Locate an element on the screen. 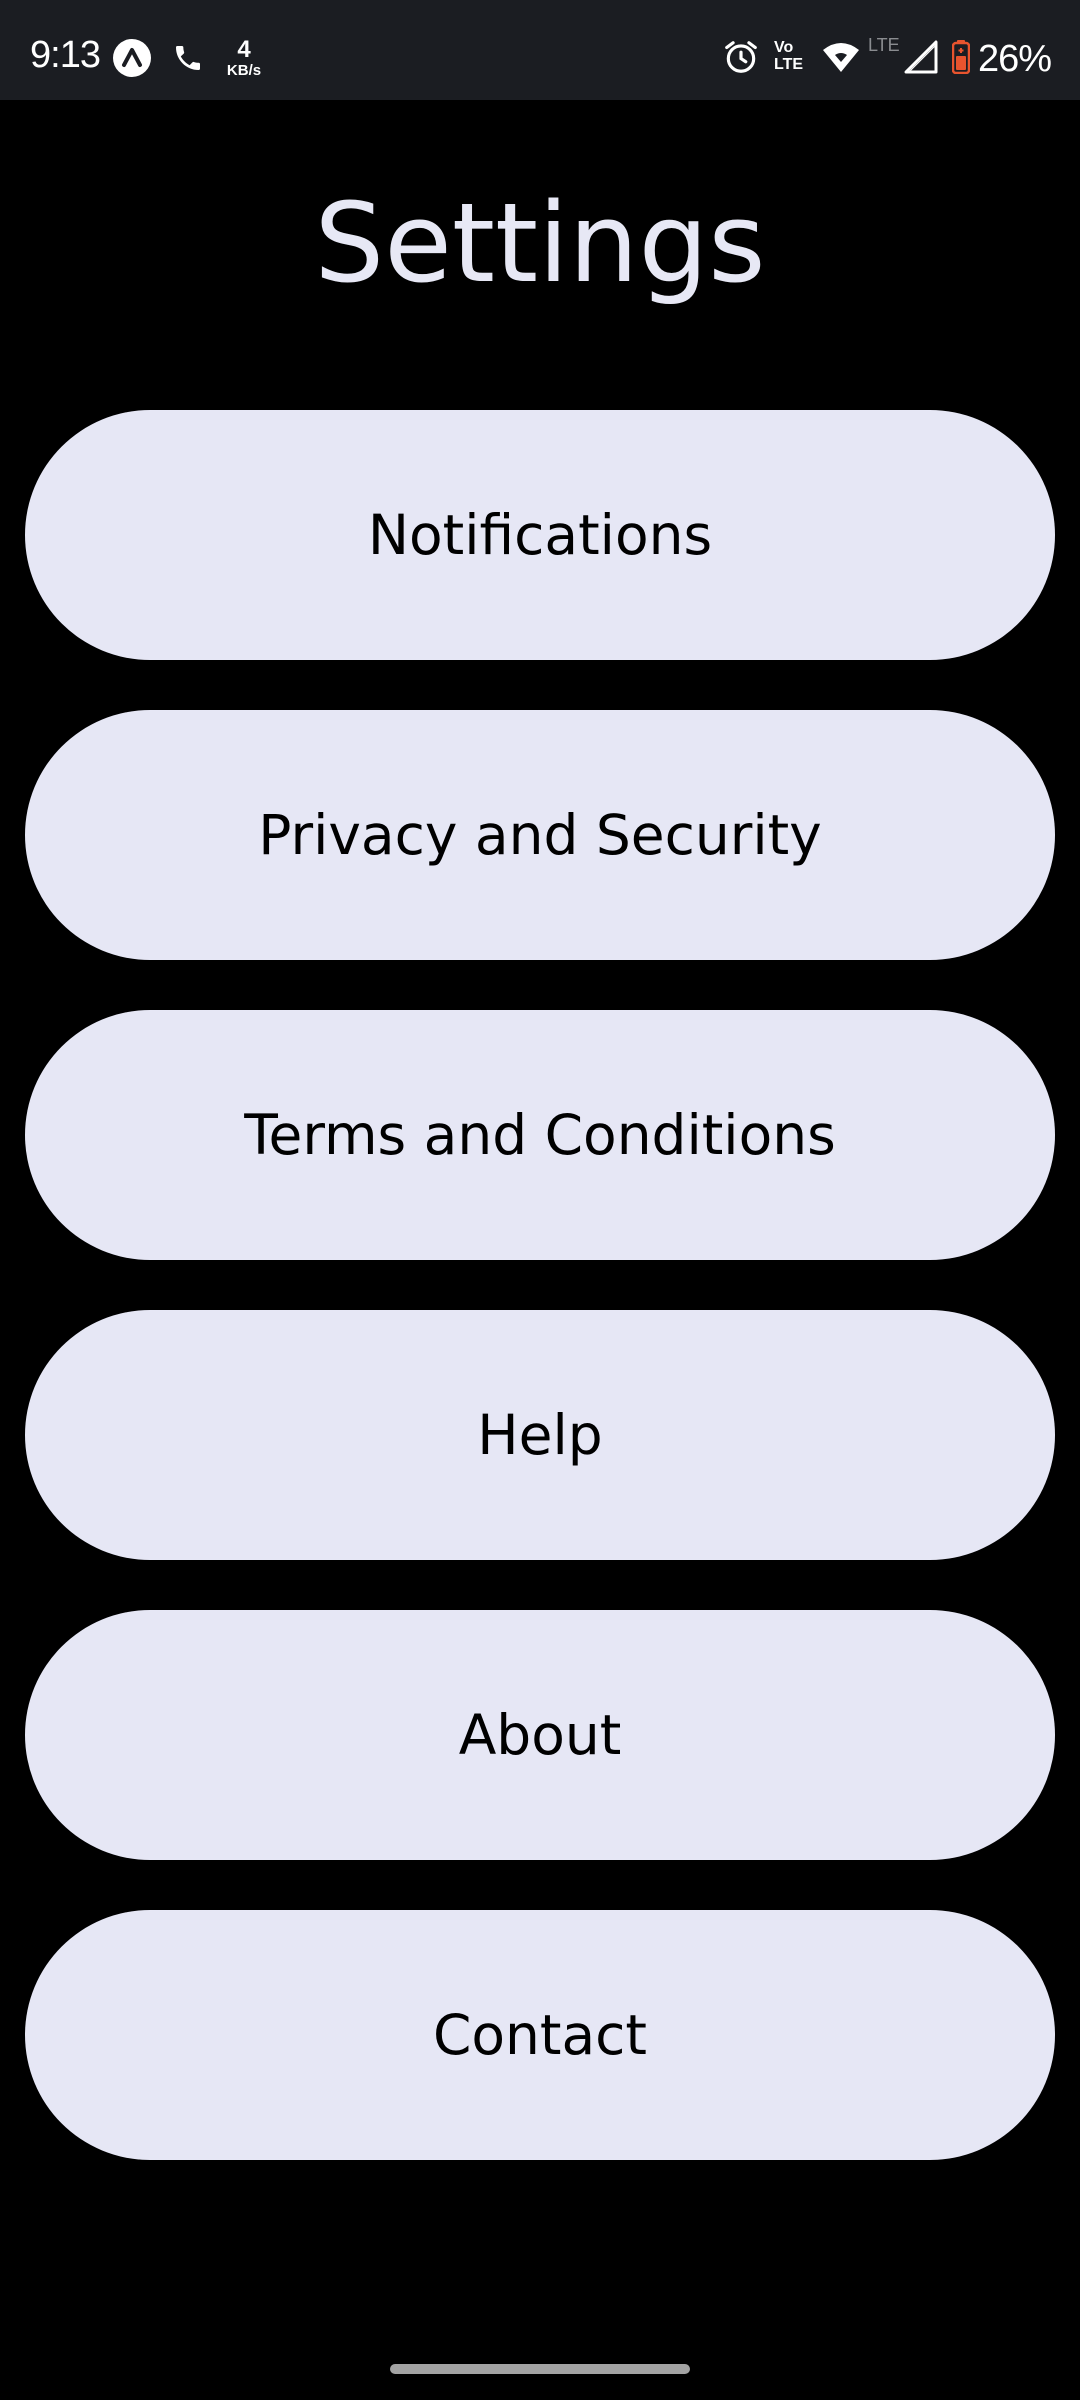  home-indicator is located at coordinates (540, 2369).